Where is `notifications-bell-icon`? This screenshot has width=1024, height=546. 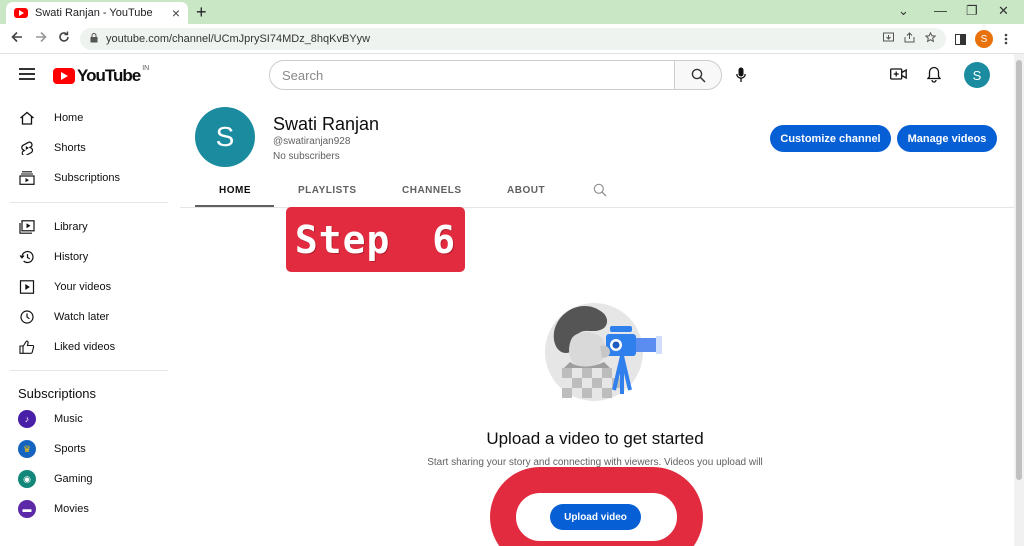 notifications-bell-icon is located at coordinates (934, 74).